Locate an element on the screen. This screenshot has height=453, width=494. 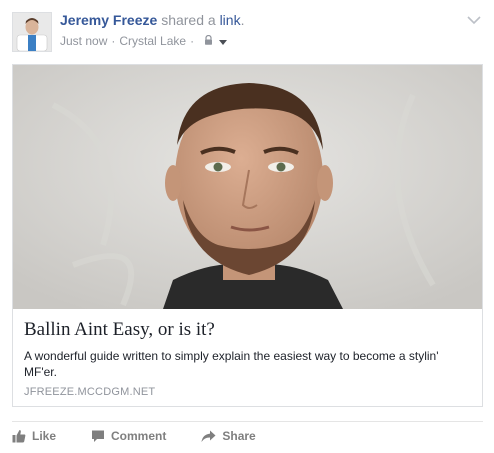
comment-icon is located at coordinates (101, 436).